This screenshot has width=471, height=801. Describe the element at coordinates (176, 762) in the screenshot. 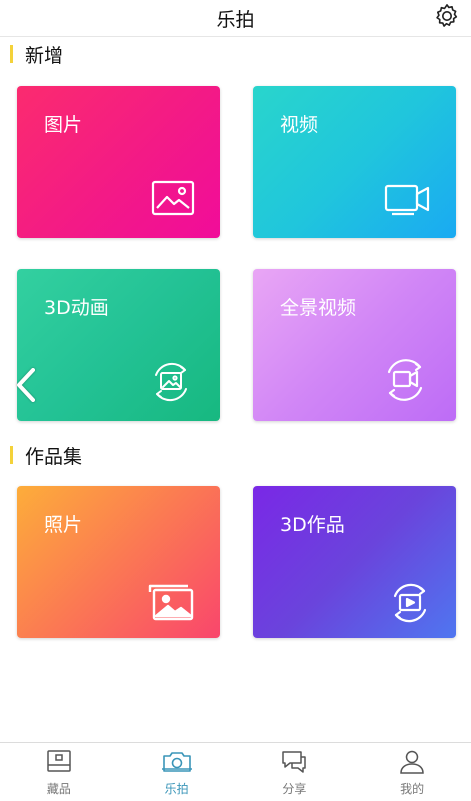

I see `camera-icon` at that location.